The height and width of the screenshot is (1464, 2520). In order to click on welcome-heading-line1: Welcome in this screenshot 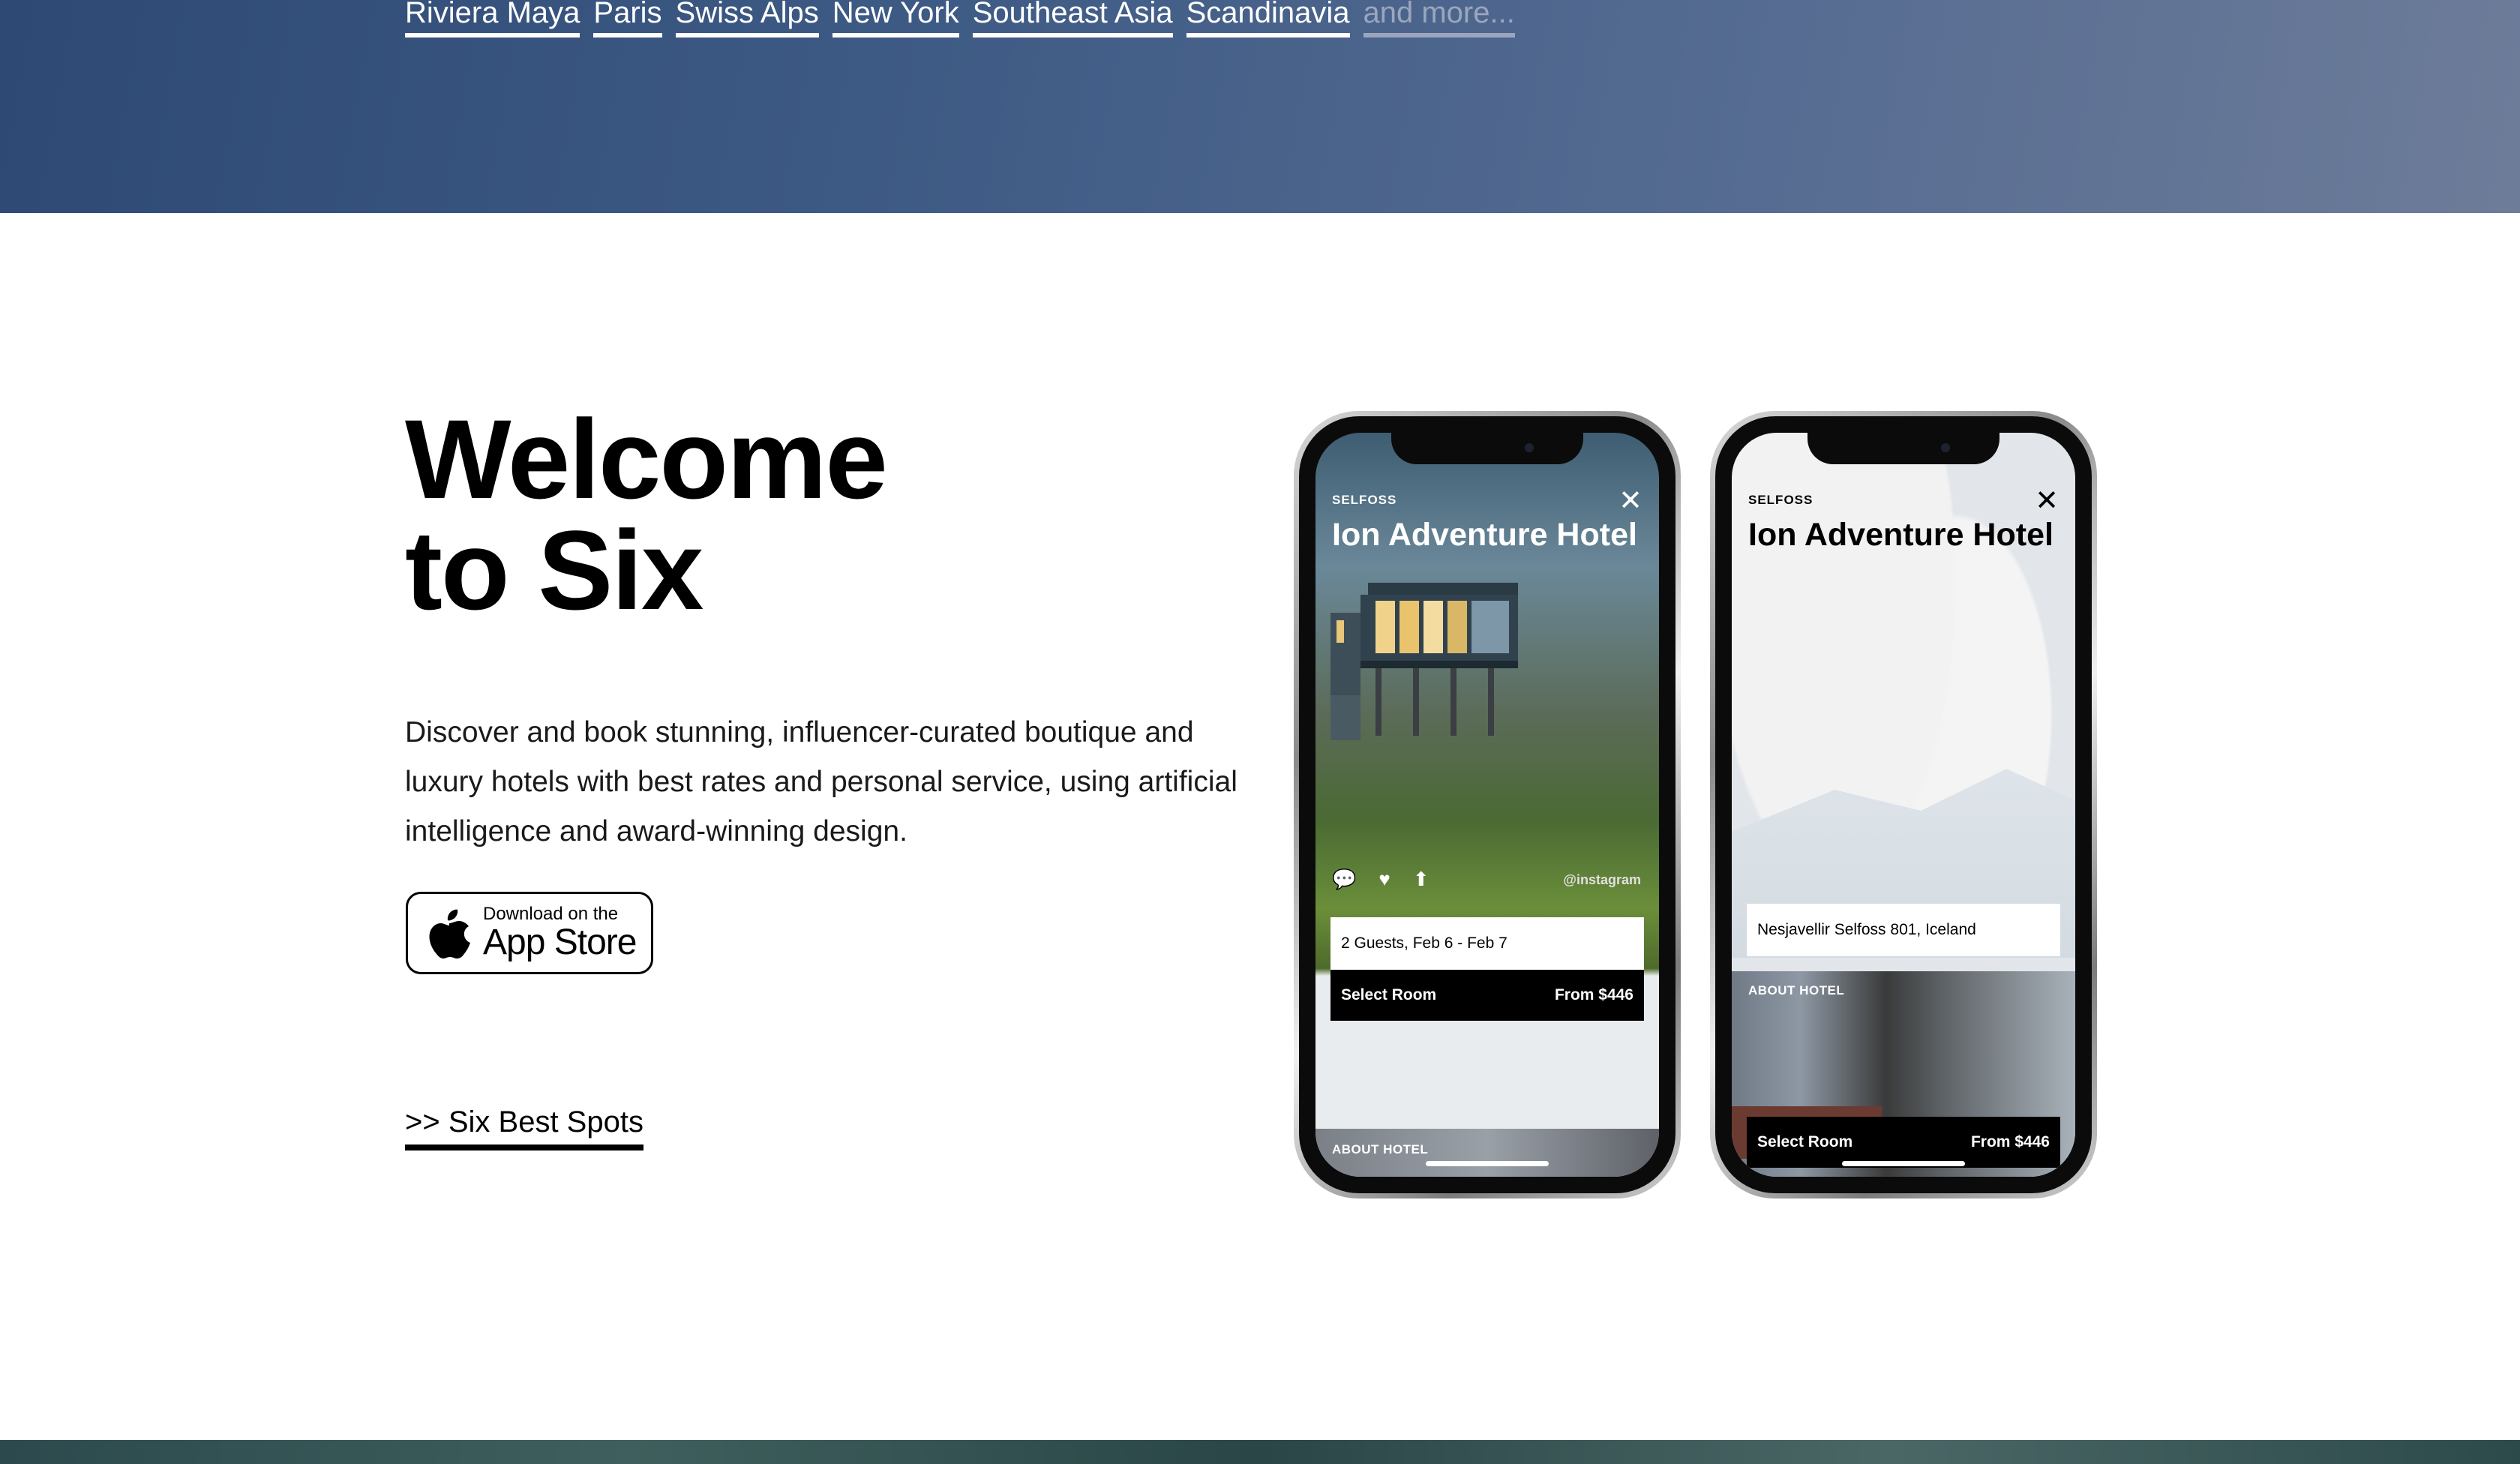, I will do `click(646, 459)`.